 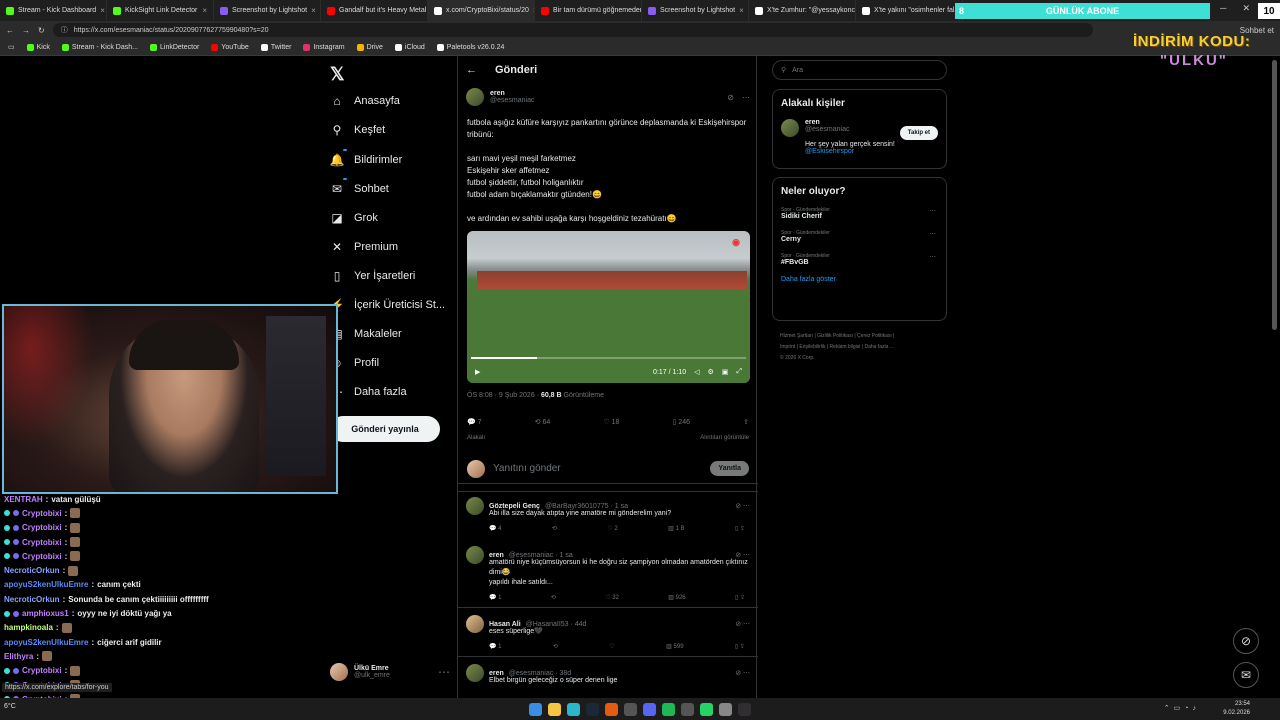 What do you see at coordinates (11, 47) in the screenshot?
I see `apps-icon: ▭` at bounding box center [11, 47].